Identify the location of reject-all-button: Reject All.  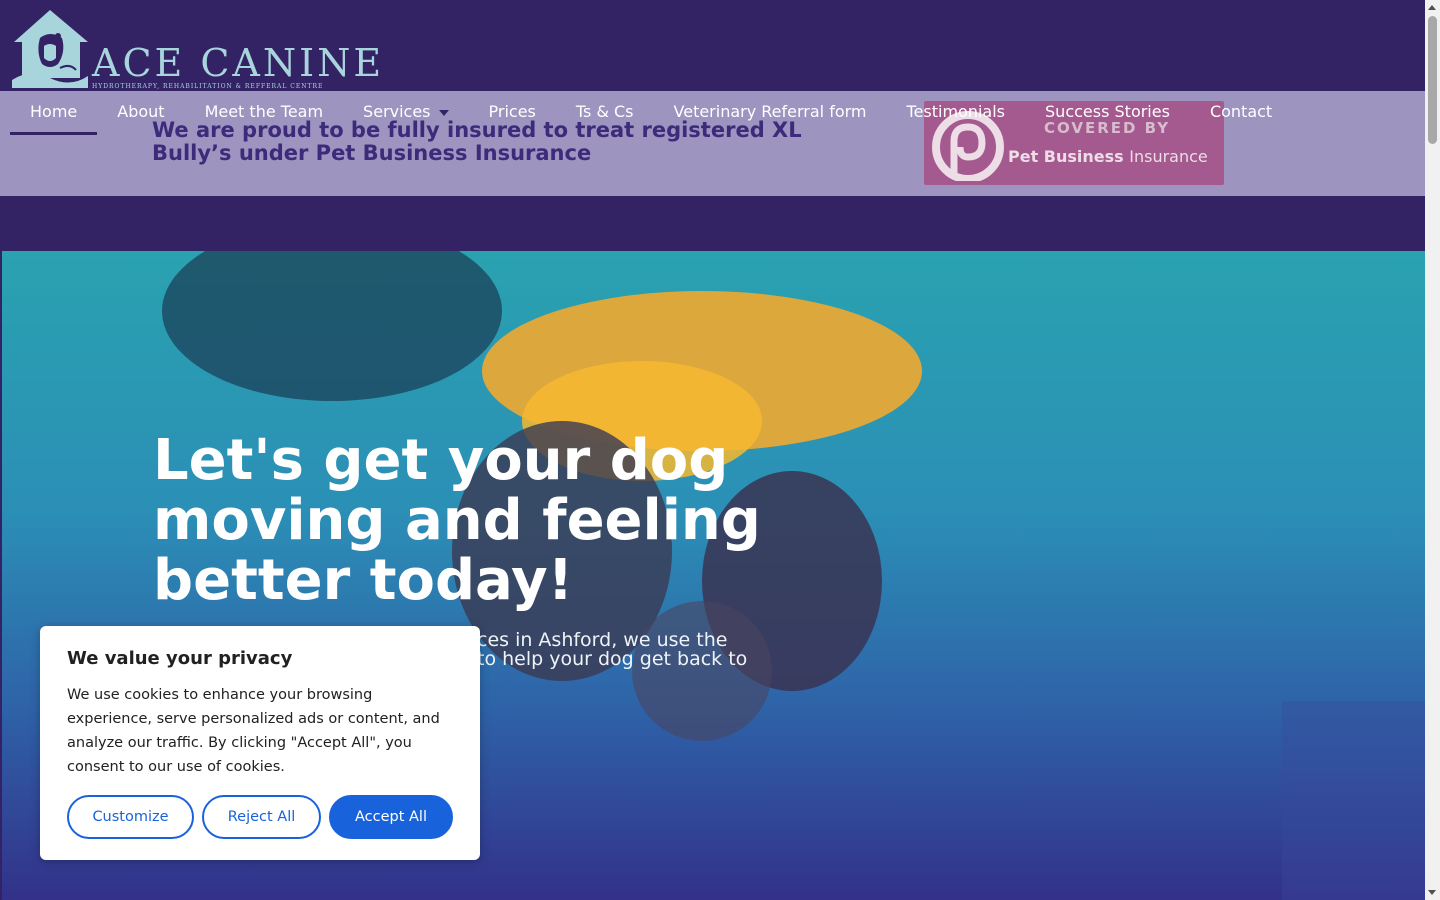
(261, 817).